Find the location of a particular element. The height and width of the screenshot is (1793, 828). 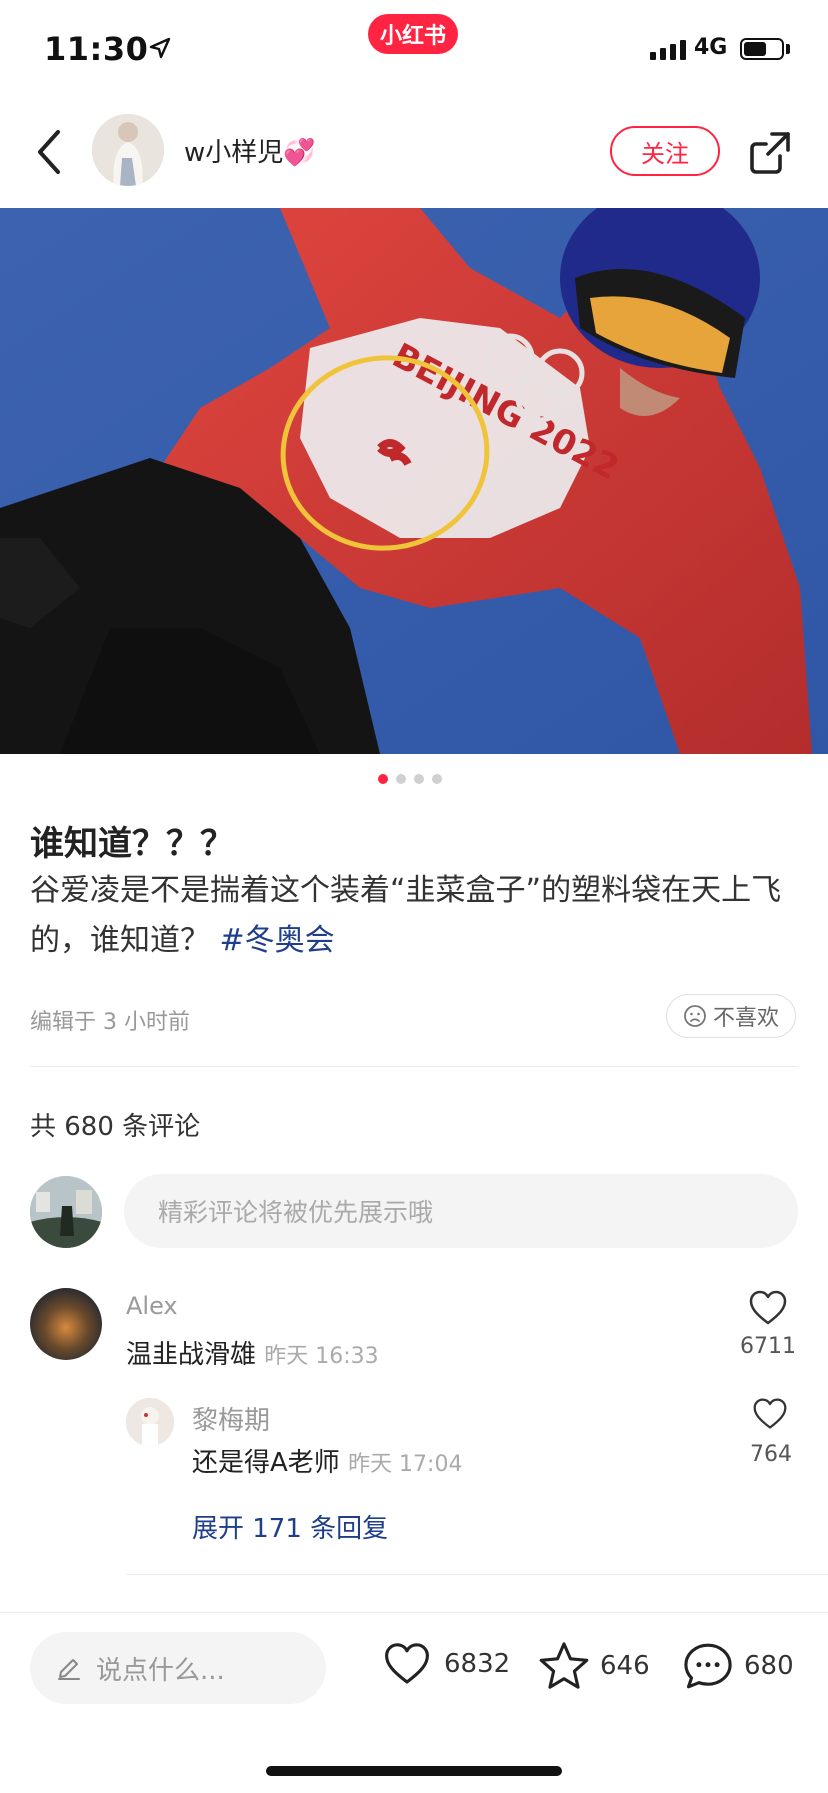

reply-avatar is located at coordinates (150, 1422).